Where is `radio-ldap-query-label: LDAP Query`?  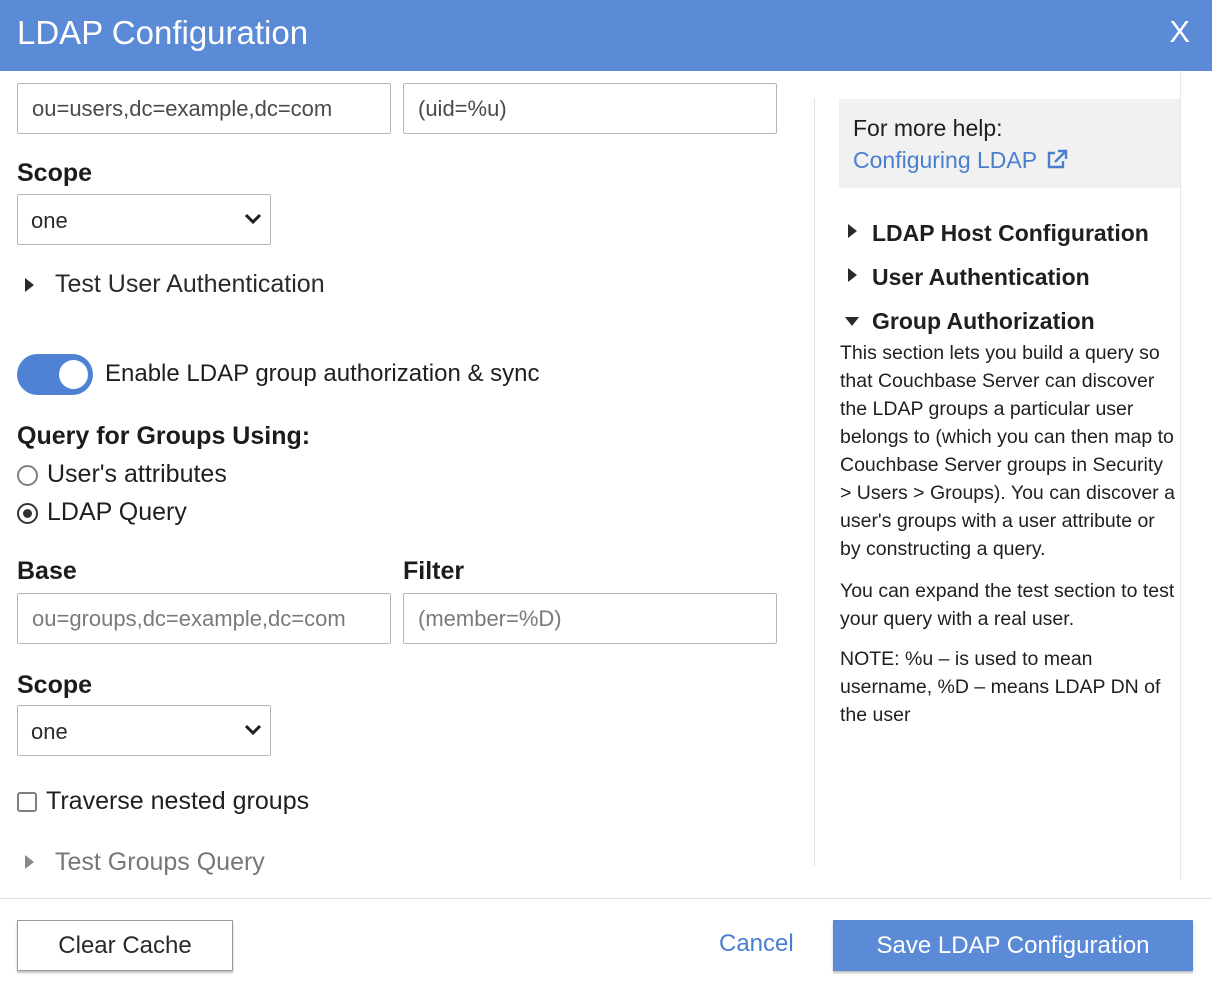 radio-ldap-query-label: LDAP Query is located at coordinates (117, 512).